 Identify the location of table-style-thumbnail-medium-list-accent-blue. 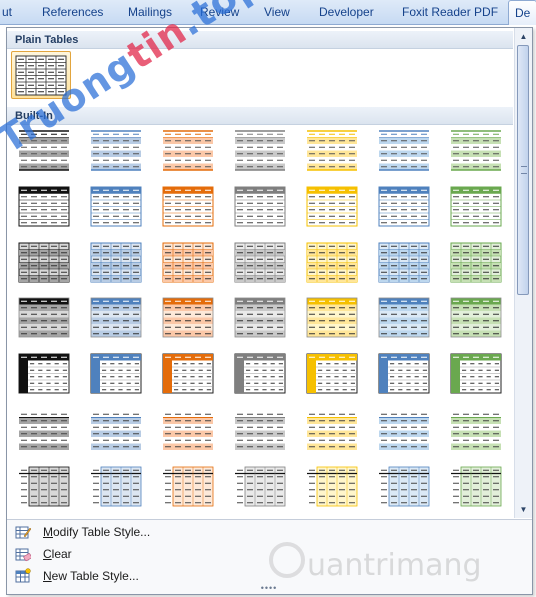
(117, 374).